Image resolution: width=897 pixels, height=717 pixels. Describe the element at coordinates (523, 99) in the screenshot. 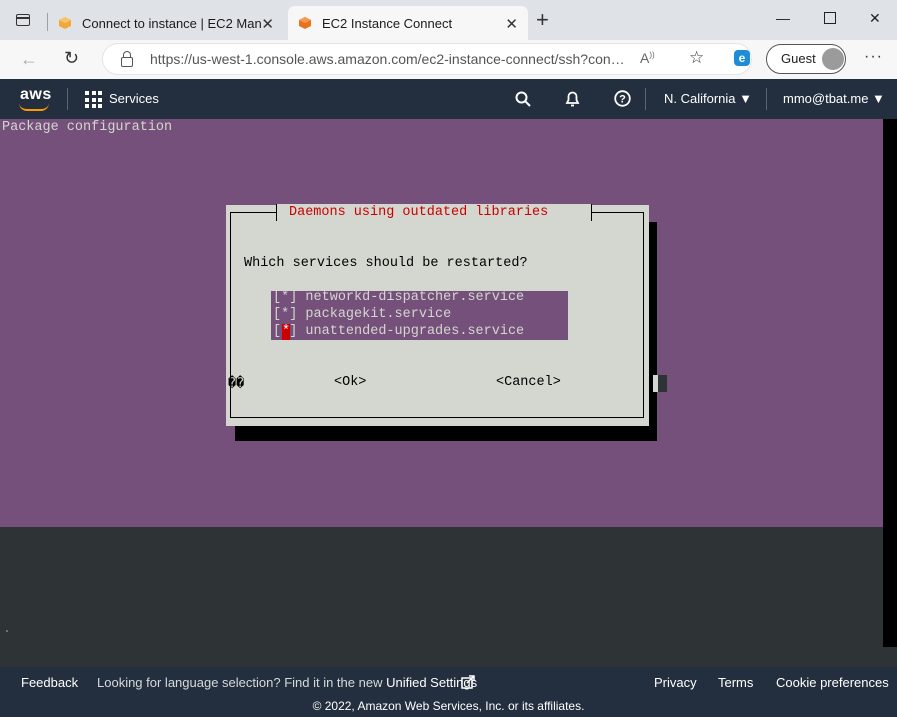

I see `search-icon` at that location.